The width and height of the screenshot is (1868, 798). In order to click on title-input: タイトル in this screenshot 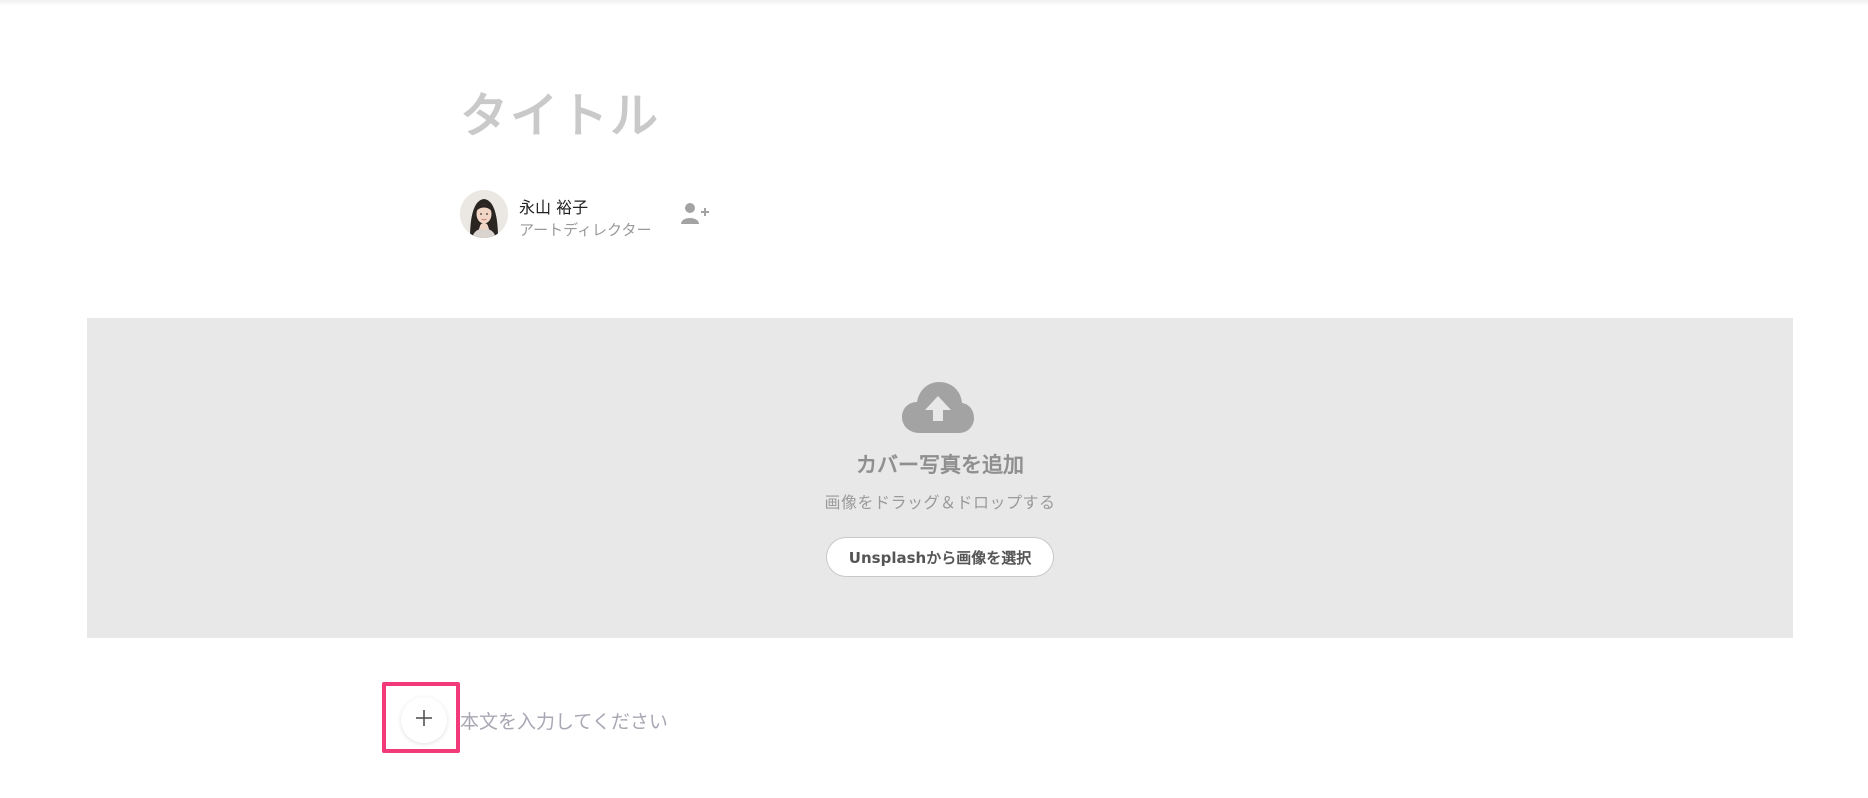, I will do `click(560, 111)`.